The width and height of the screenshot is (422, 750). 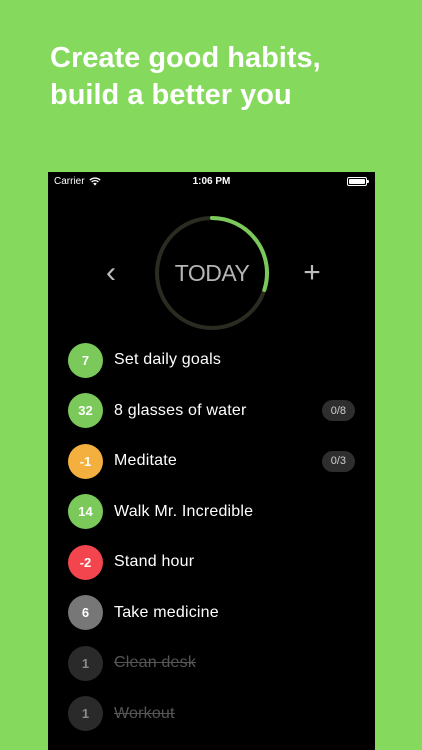 What do you see at coordinates (358, 181) in the screenshot?
I see `battery-icon` at bounding box center [358, 181].